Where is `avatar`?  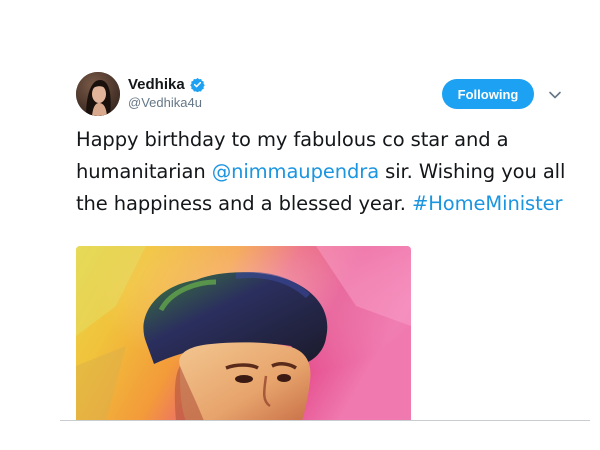 avatar is located at coordinates (98, 94).